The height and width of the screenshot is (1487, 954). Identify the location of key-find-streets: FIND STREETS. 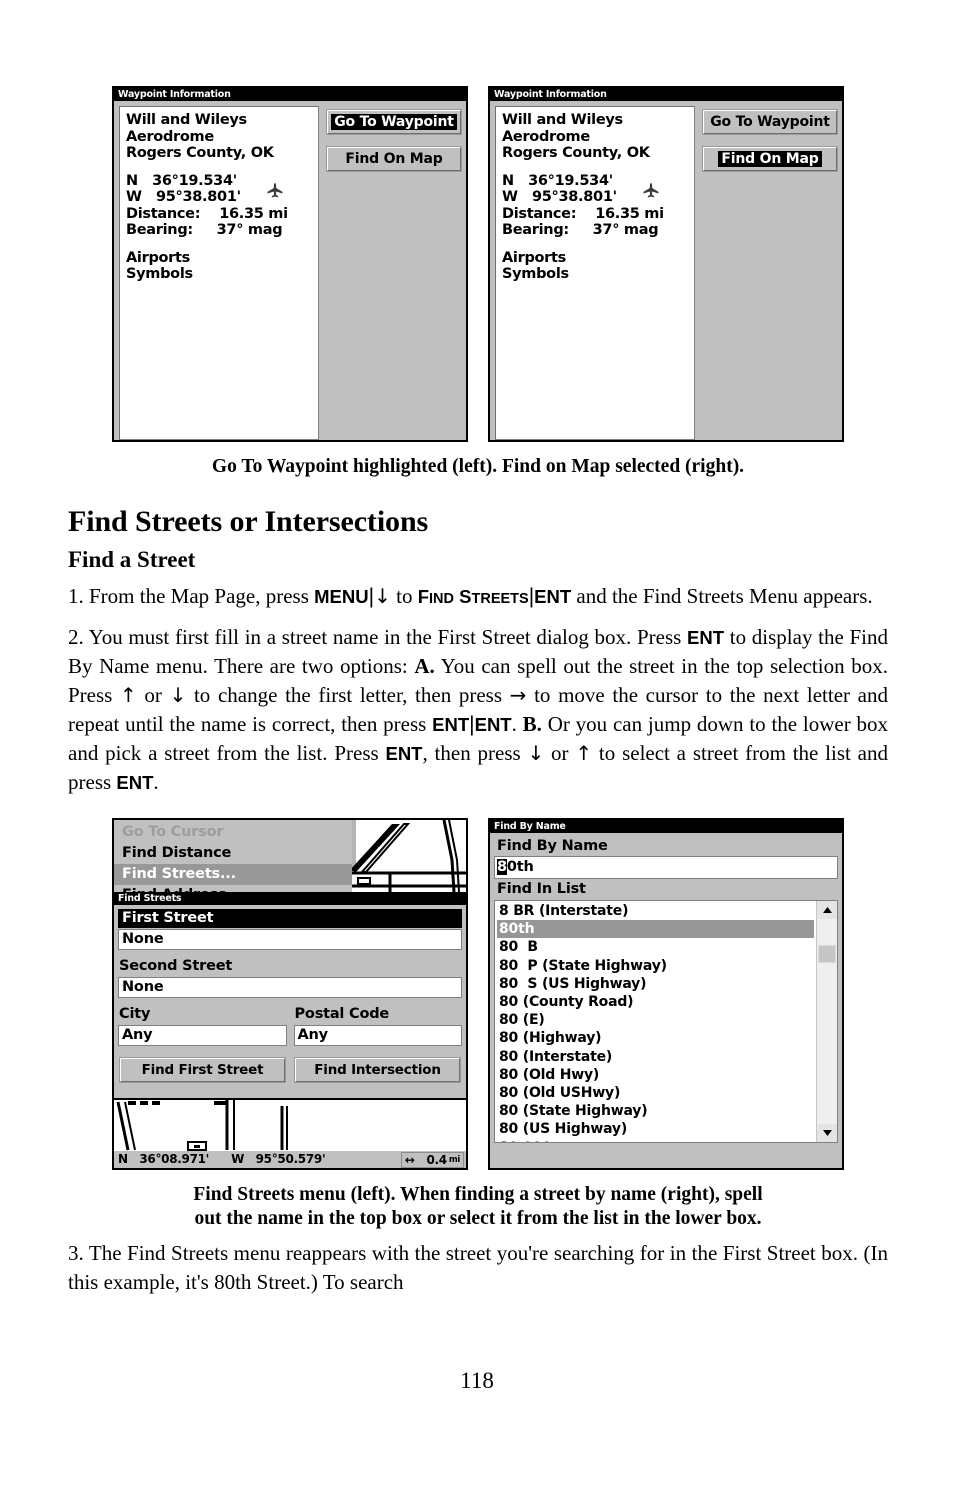
(473, 596).